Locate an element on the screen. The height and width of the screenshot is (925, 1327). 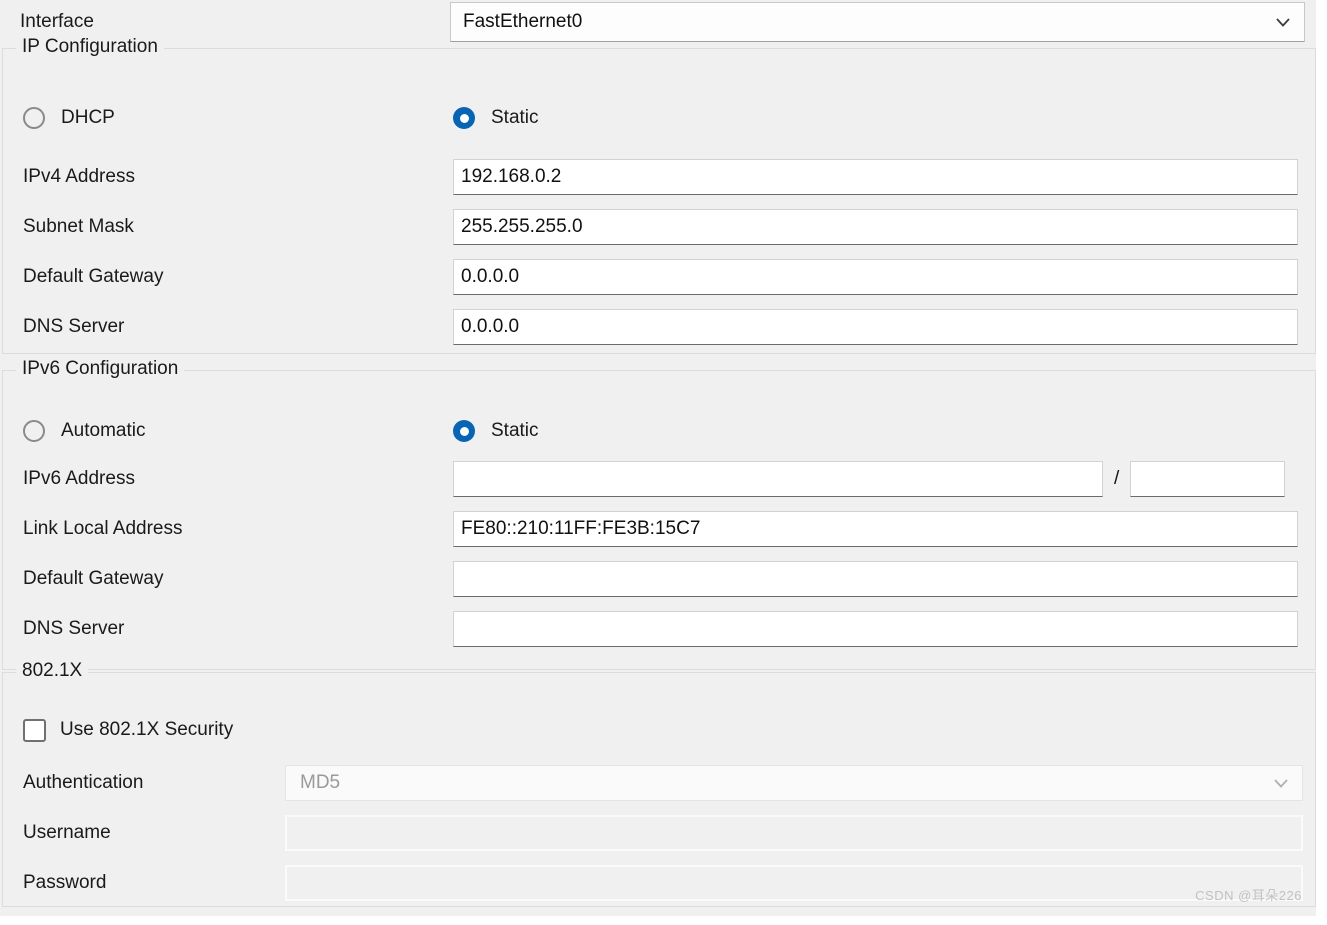
watermark: CSDN @耳朵226 is located at coordinates (1248, 895).